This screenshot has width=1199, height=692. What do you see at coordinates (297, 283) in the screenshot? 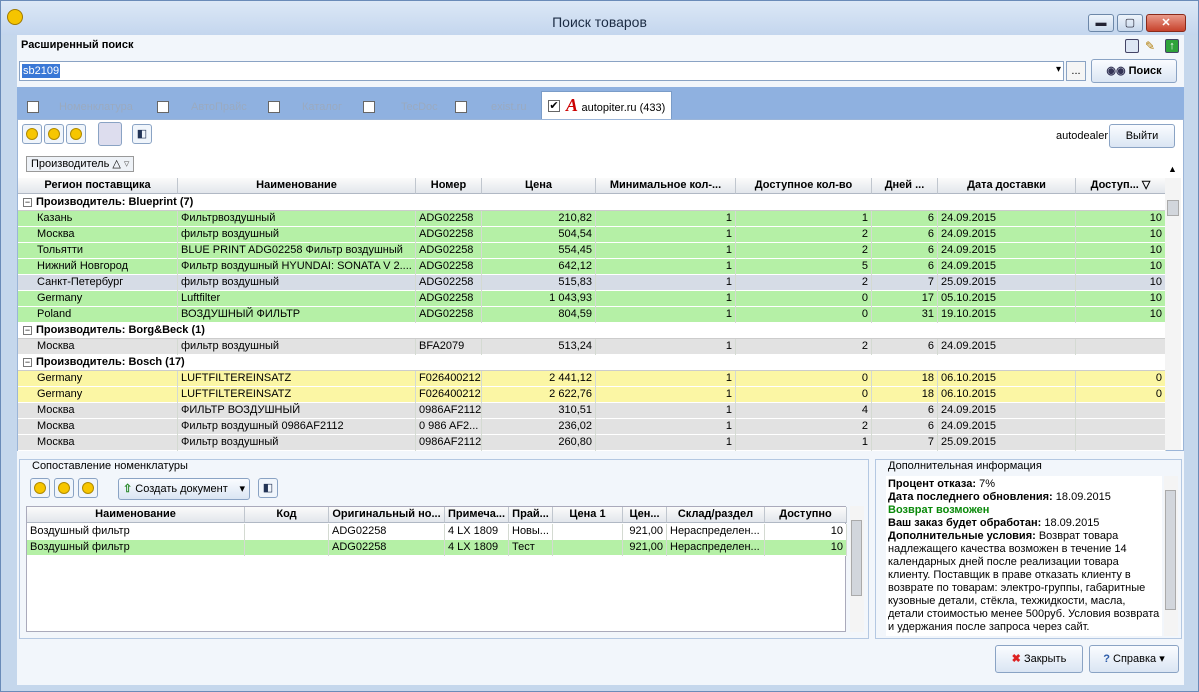
I see `table-cell: фильтр воздушный` at bounding box center [297, 283].